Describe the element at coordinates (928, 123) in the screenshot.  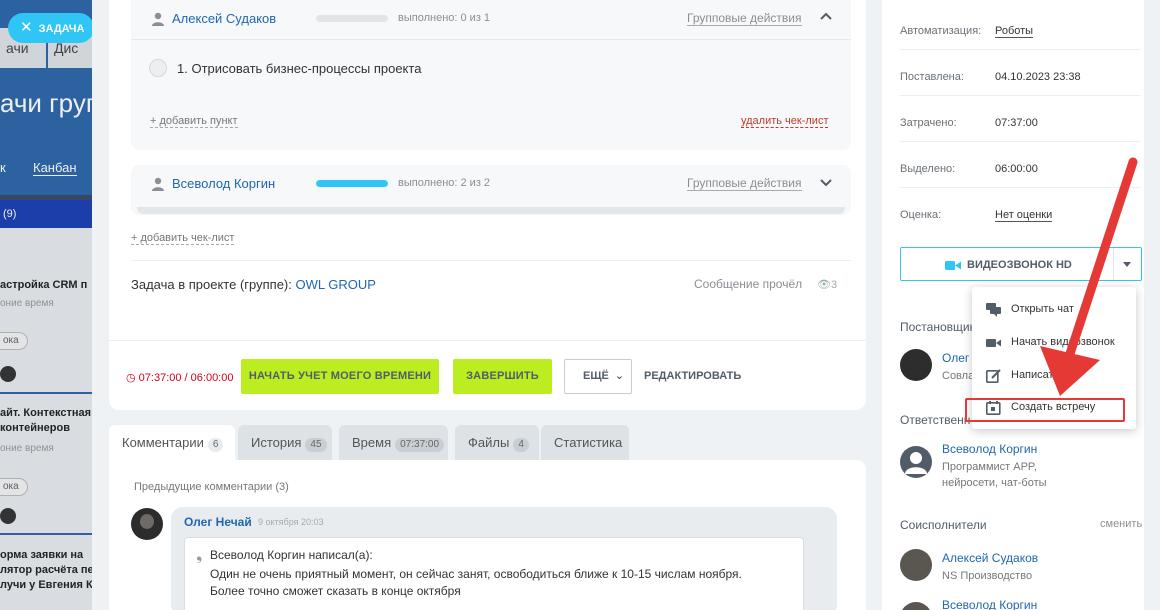
I see `sidebar-label: Затрачено:` at that location.